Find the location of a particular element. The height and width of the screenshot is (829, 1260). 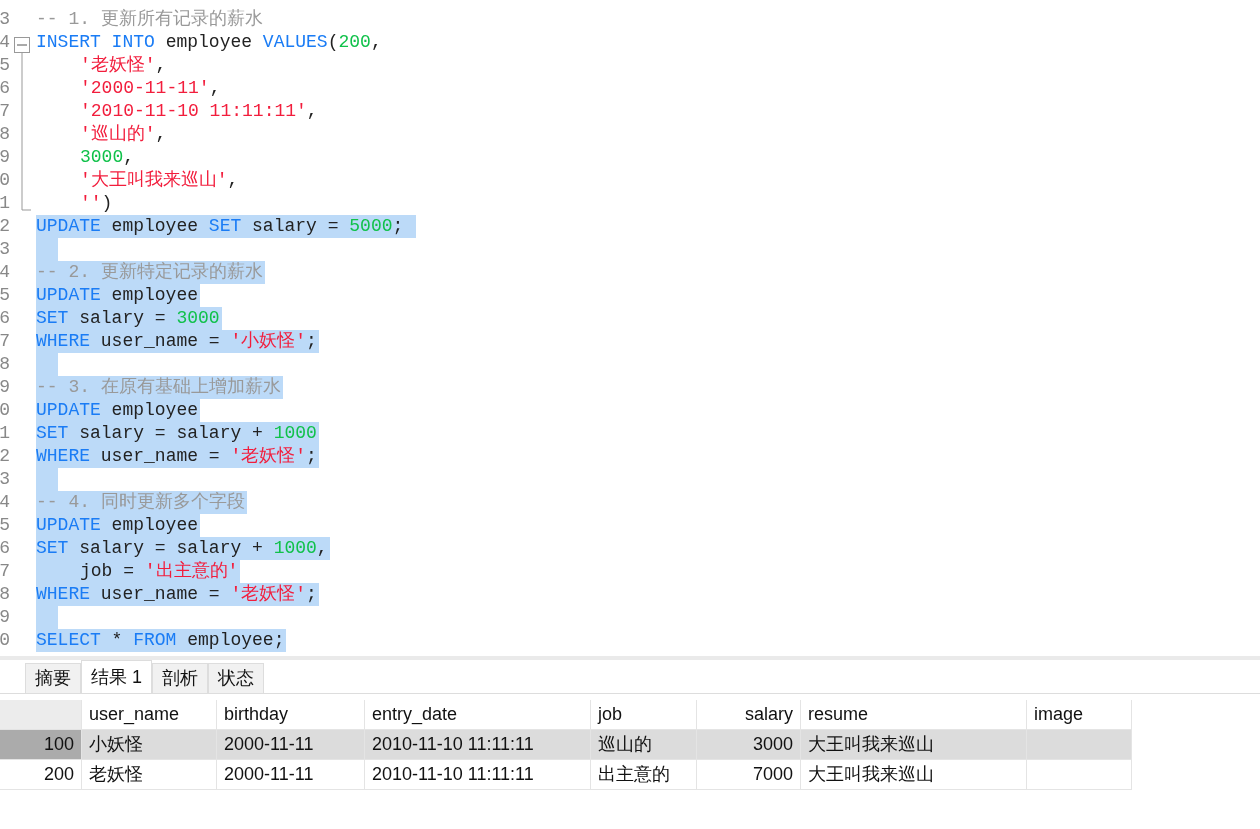

fold-end-line is located at coordinates (26, 202).